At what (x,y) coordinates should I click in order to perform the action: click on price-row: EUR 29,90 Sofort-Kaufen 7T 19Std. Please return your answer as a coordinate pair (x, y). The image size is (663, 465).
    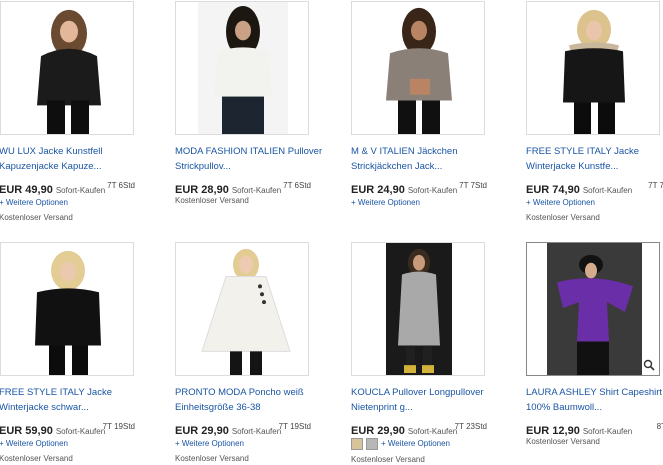
    Looking at the image, I should click on (251, 429).